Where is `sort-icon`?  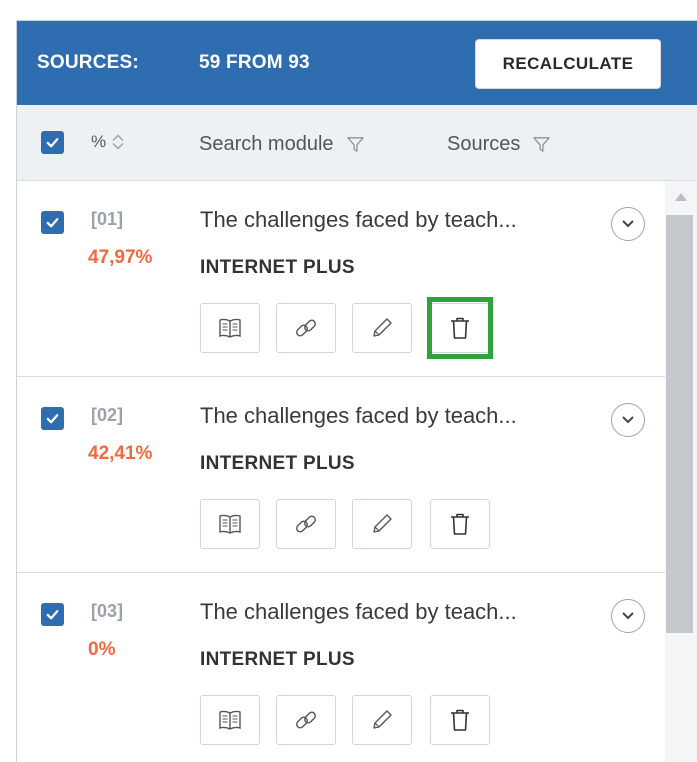
sort-icon is located at coordinates (118, 142).